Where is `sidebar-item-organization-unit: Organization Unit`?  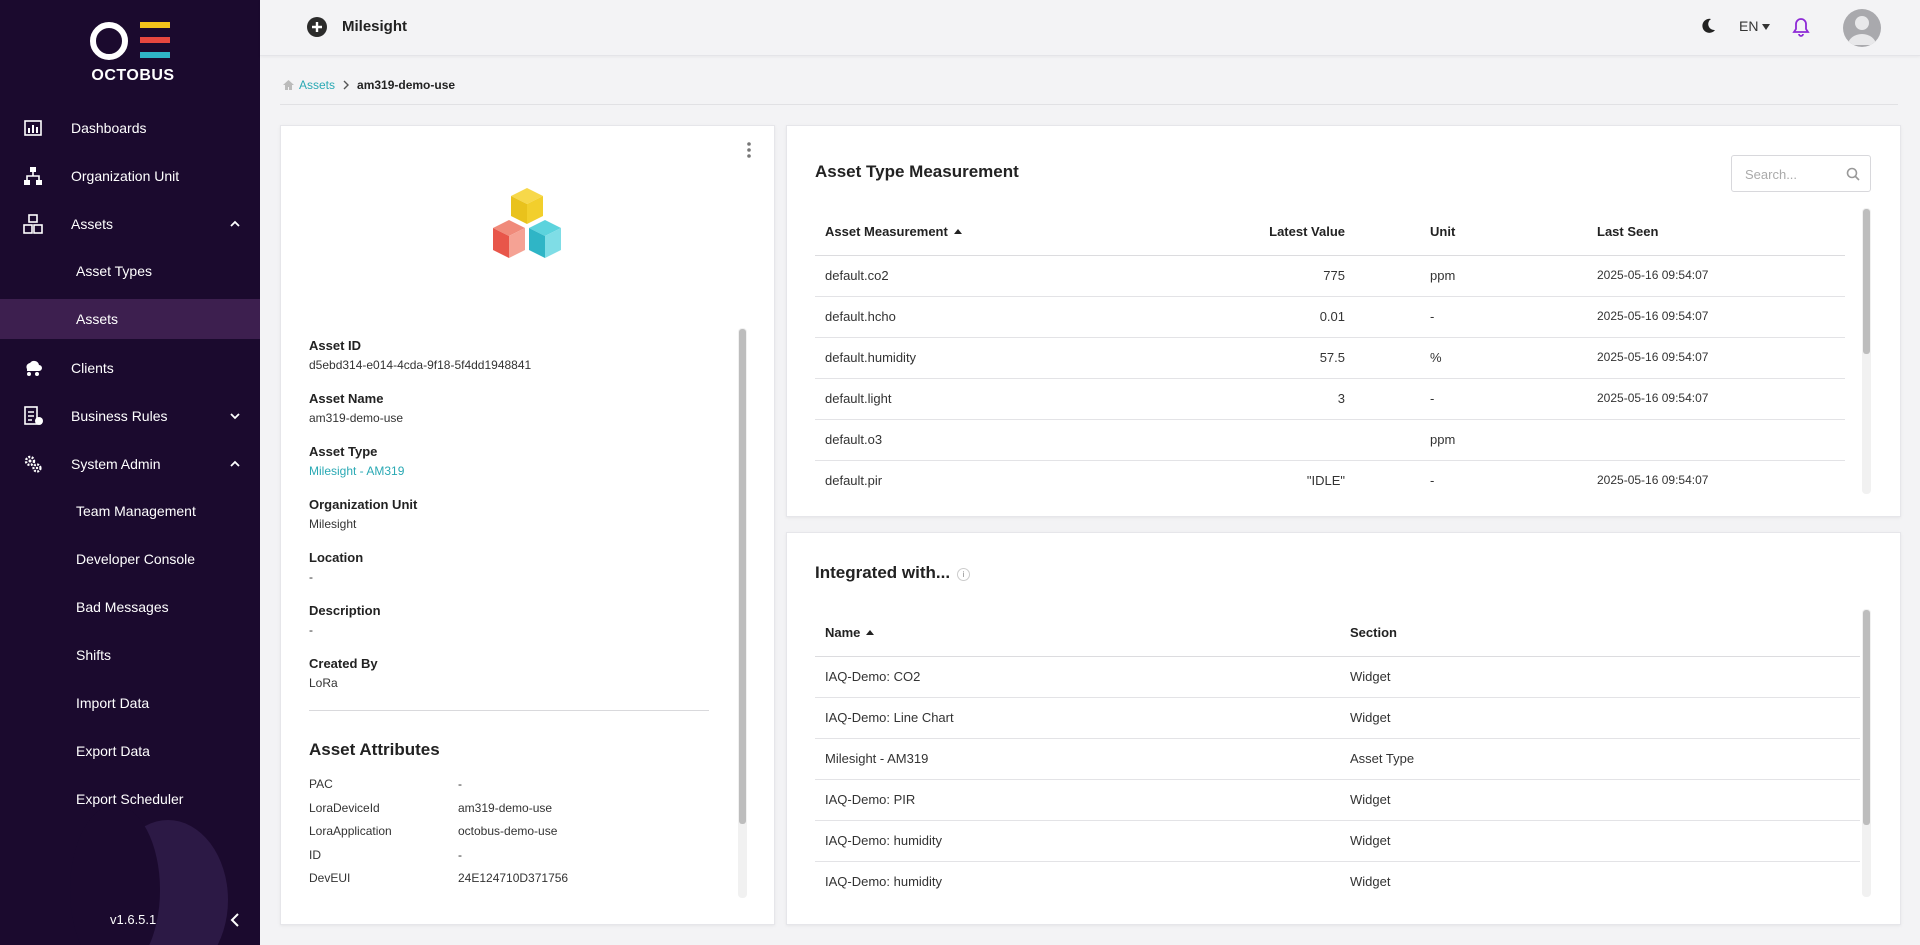
sidebar-item-organization-unit: Organization Unit is located at coordinates (130, 176).